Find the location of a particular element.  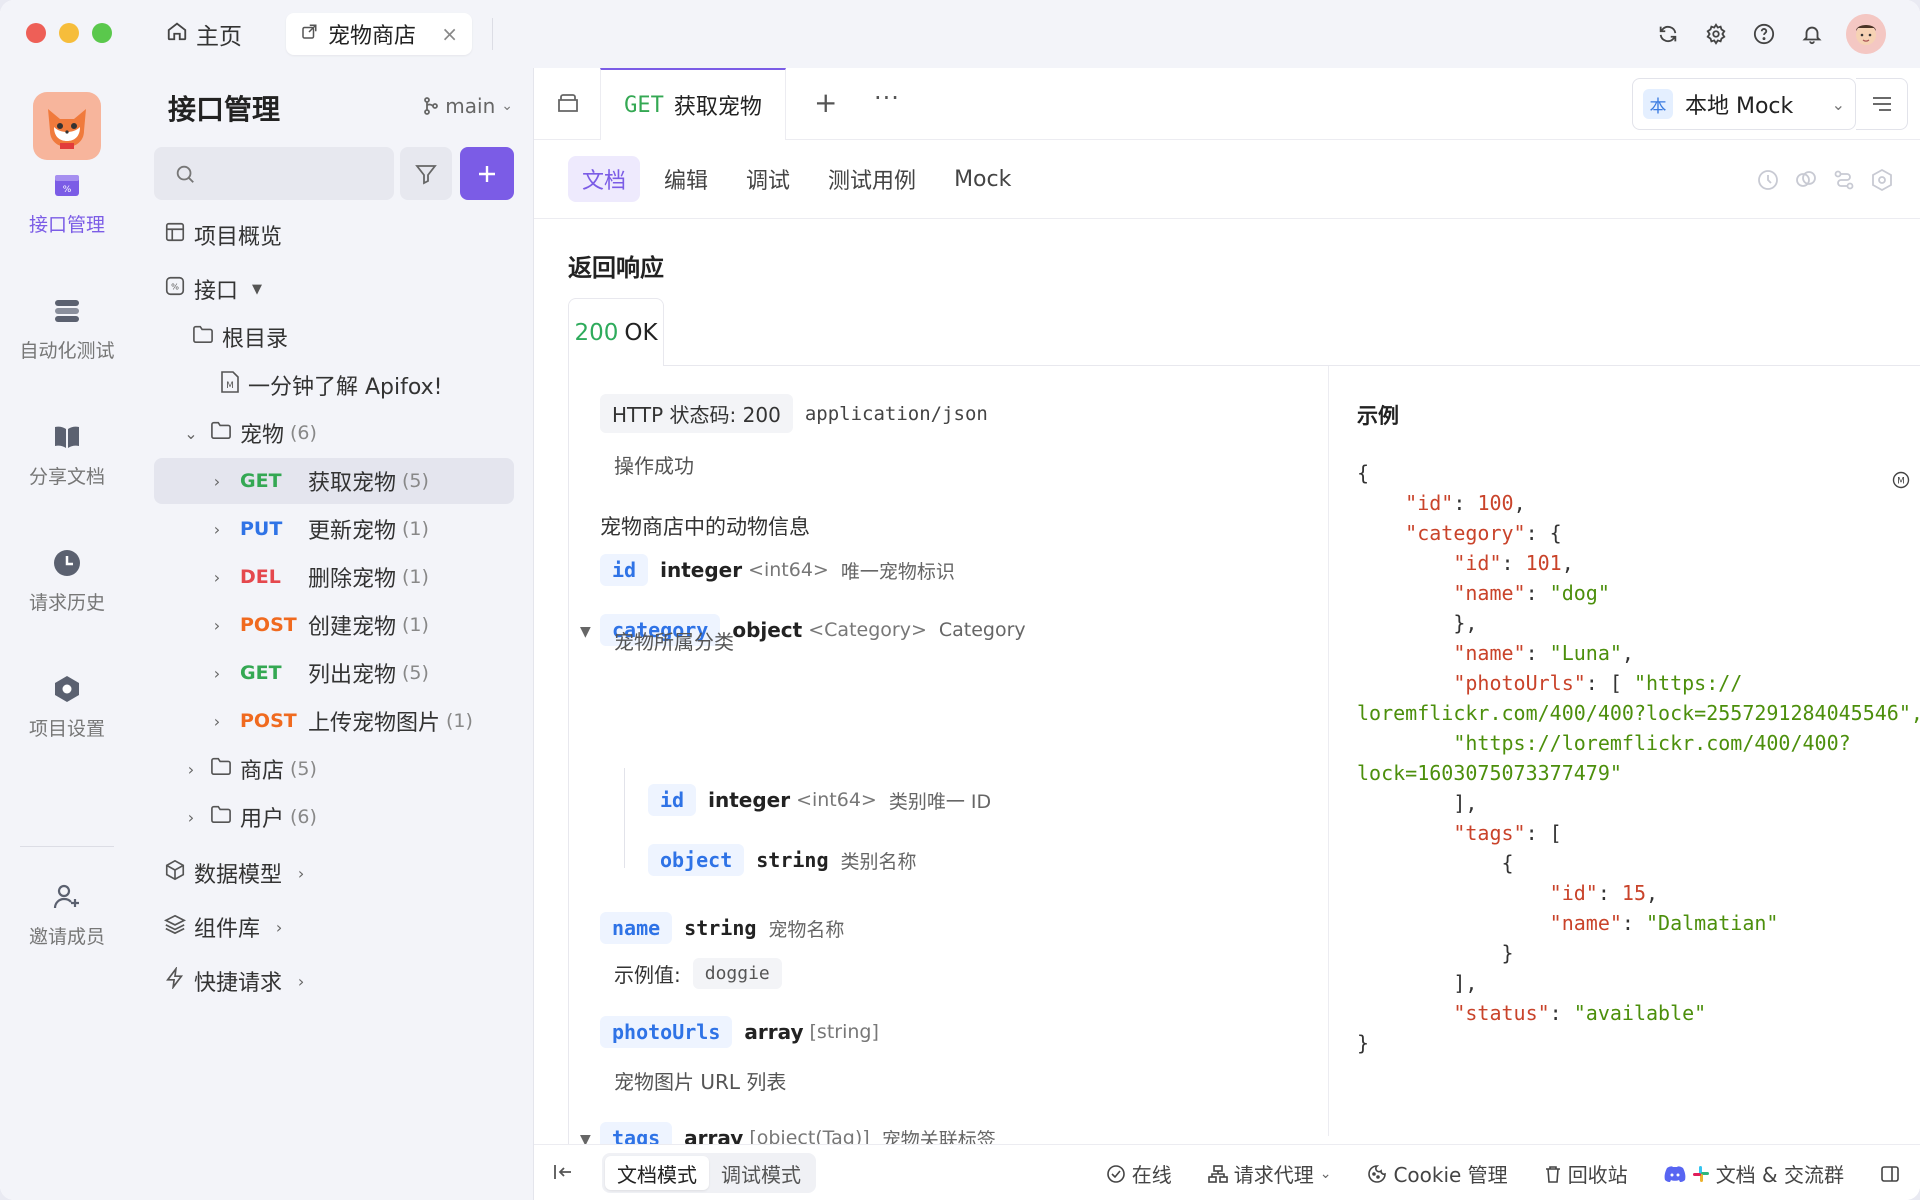

online-status: 在线 is located at coordinates (1139, 1173).